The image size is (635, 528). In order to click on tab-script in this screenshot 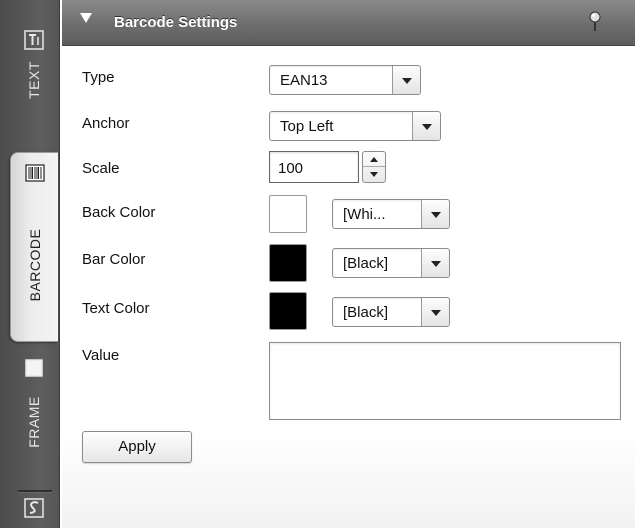, I will do `click(34, 506)`.